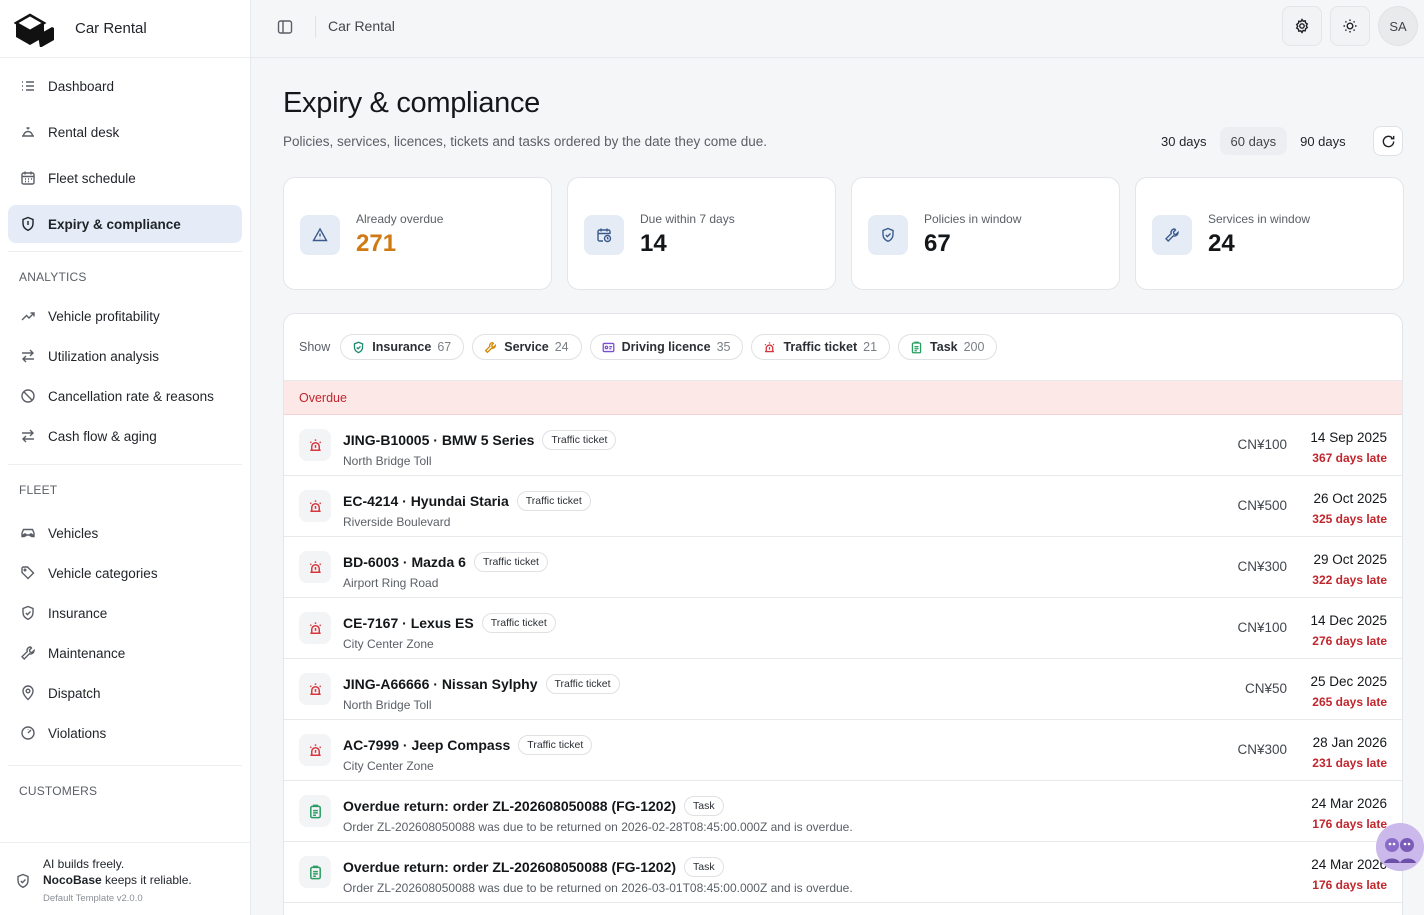 This screenshot has width=1424, height=915. Describe the element at coordinates (125, 86) in the screenshot. I see `sidebar-item-dashboard: Dashboard` at that location.